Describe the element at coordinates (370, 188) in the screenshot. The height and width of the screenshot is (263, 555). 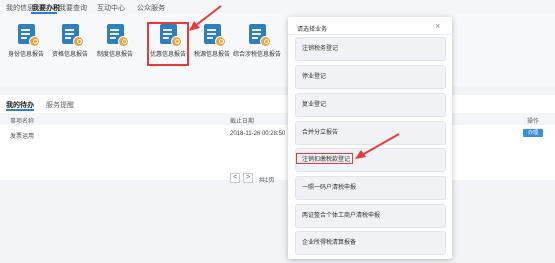
I see `option-unified-tax-clearance: 一照一码户清税申报` at that location.